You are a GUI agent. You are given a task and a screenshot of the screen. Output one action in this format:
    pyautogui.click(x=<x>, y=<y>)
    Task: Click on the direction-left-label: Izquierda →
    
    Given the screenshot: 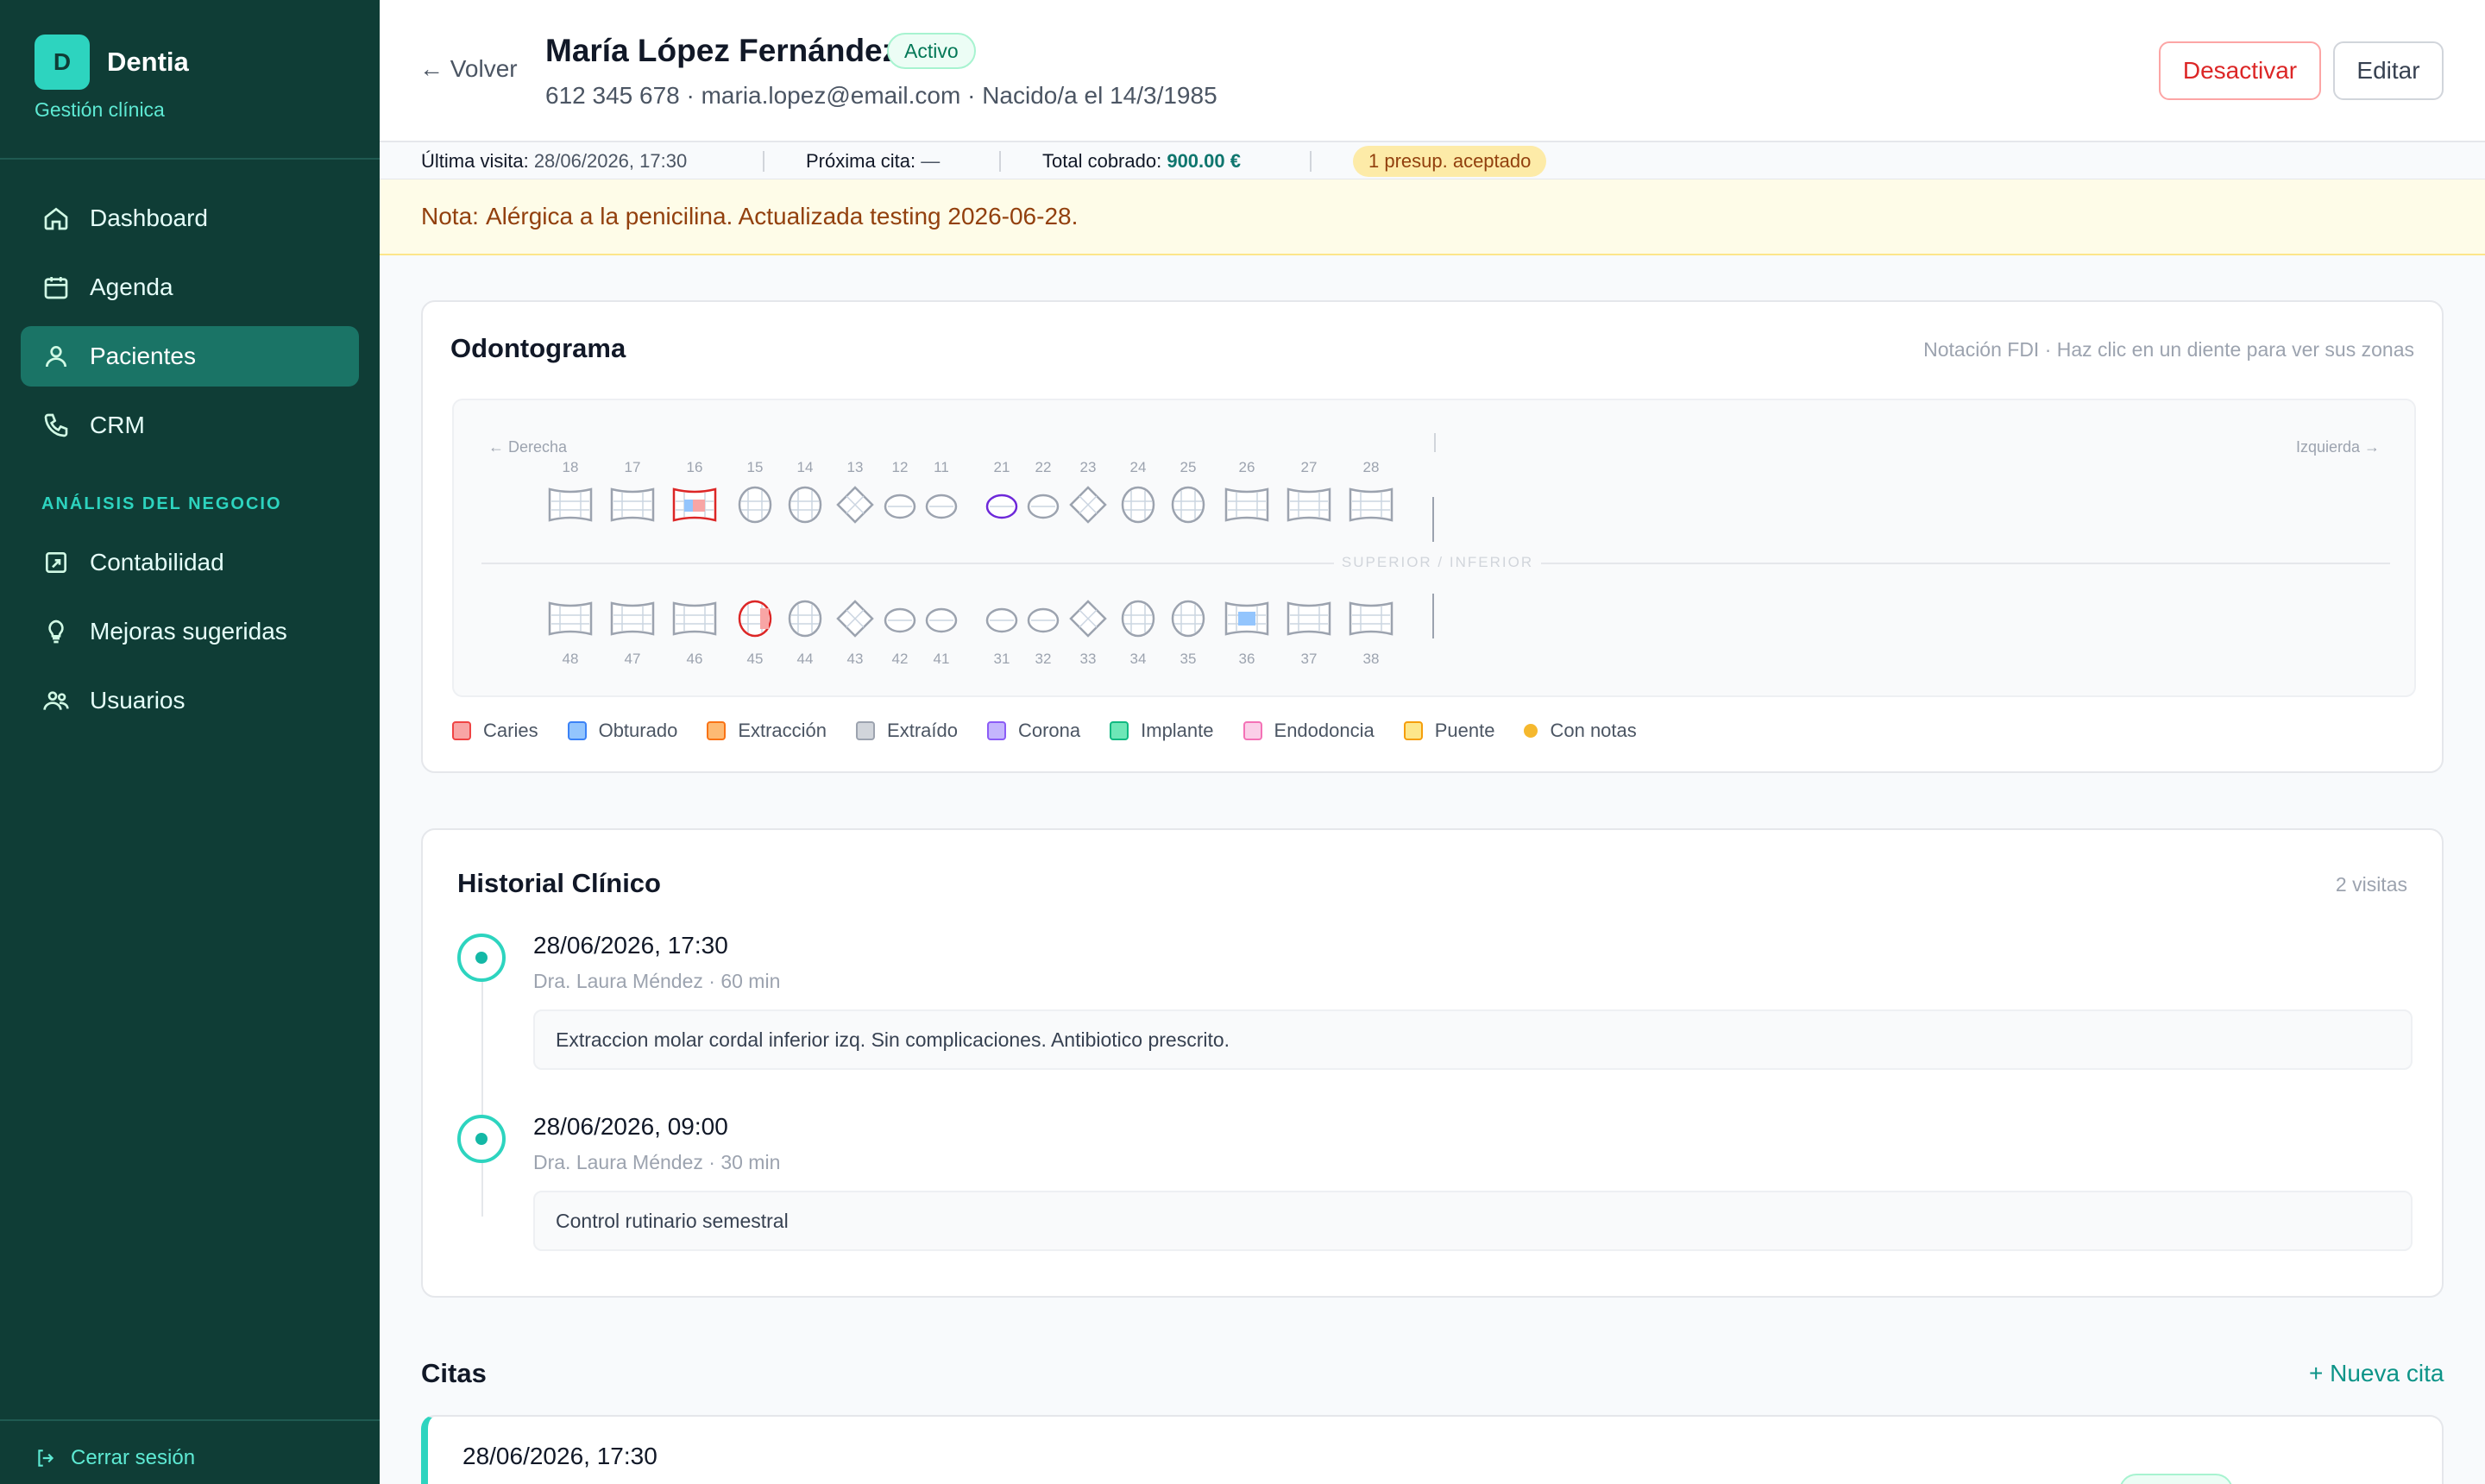 What is the action you would take?
    pyautogui.click(x=2337, y=447)
    